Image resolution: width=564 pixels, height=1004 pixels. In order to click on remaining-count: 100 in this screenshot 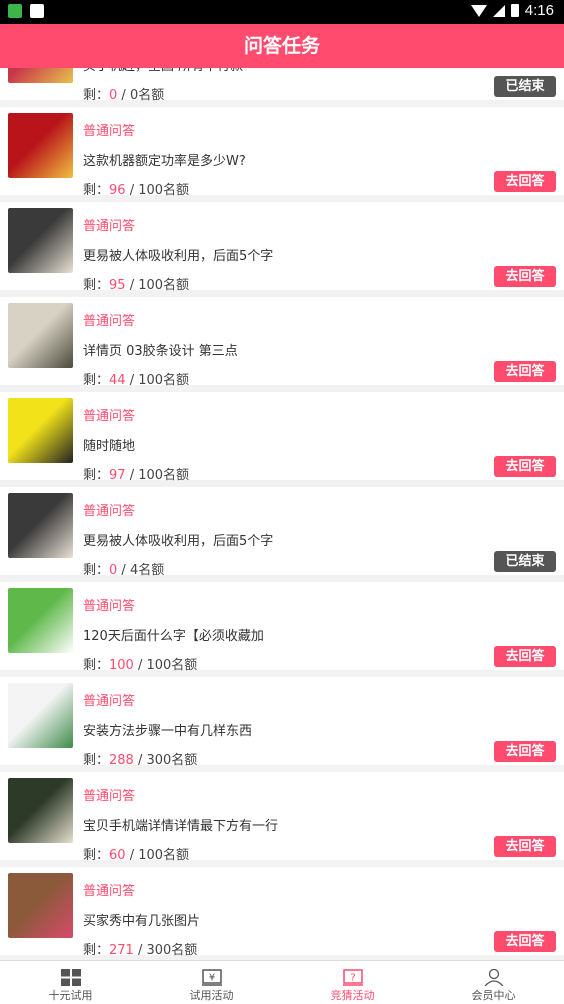, I will do `click(121, 665)`.